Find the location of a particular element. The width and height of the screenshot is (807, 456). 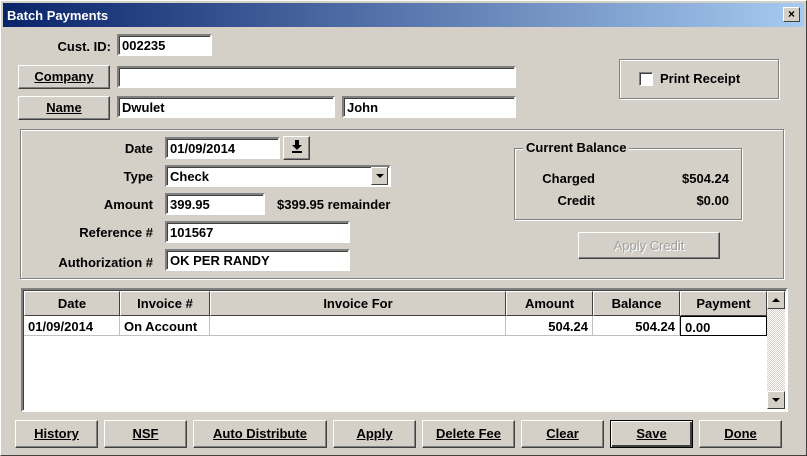

date-picker-button is located at coordinates (296, 148).